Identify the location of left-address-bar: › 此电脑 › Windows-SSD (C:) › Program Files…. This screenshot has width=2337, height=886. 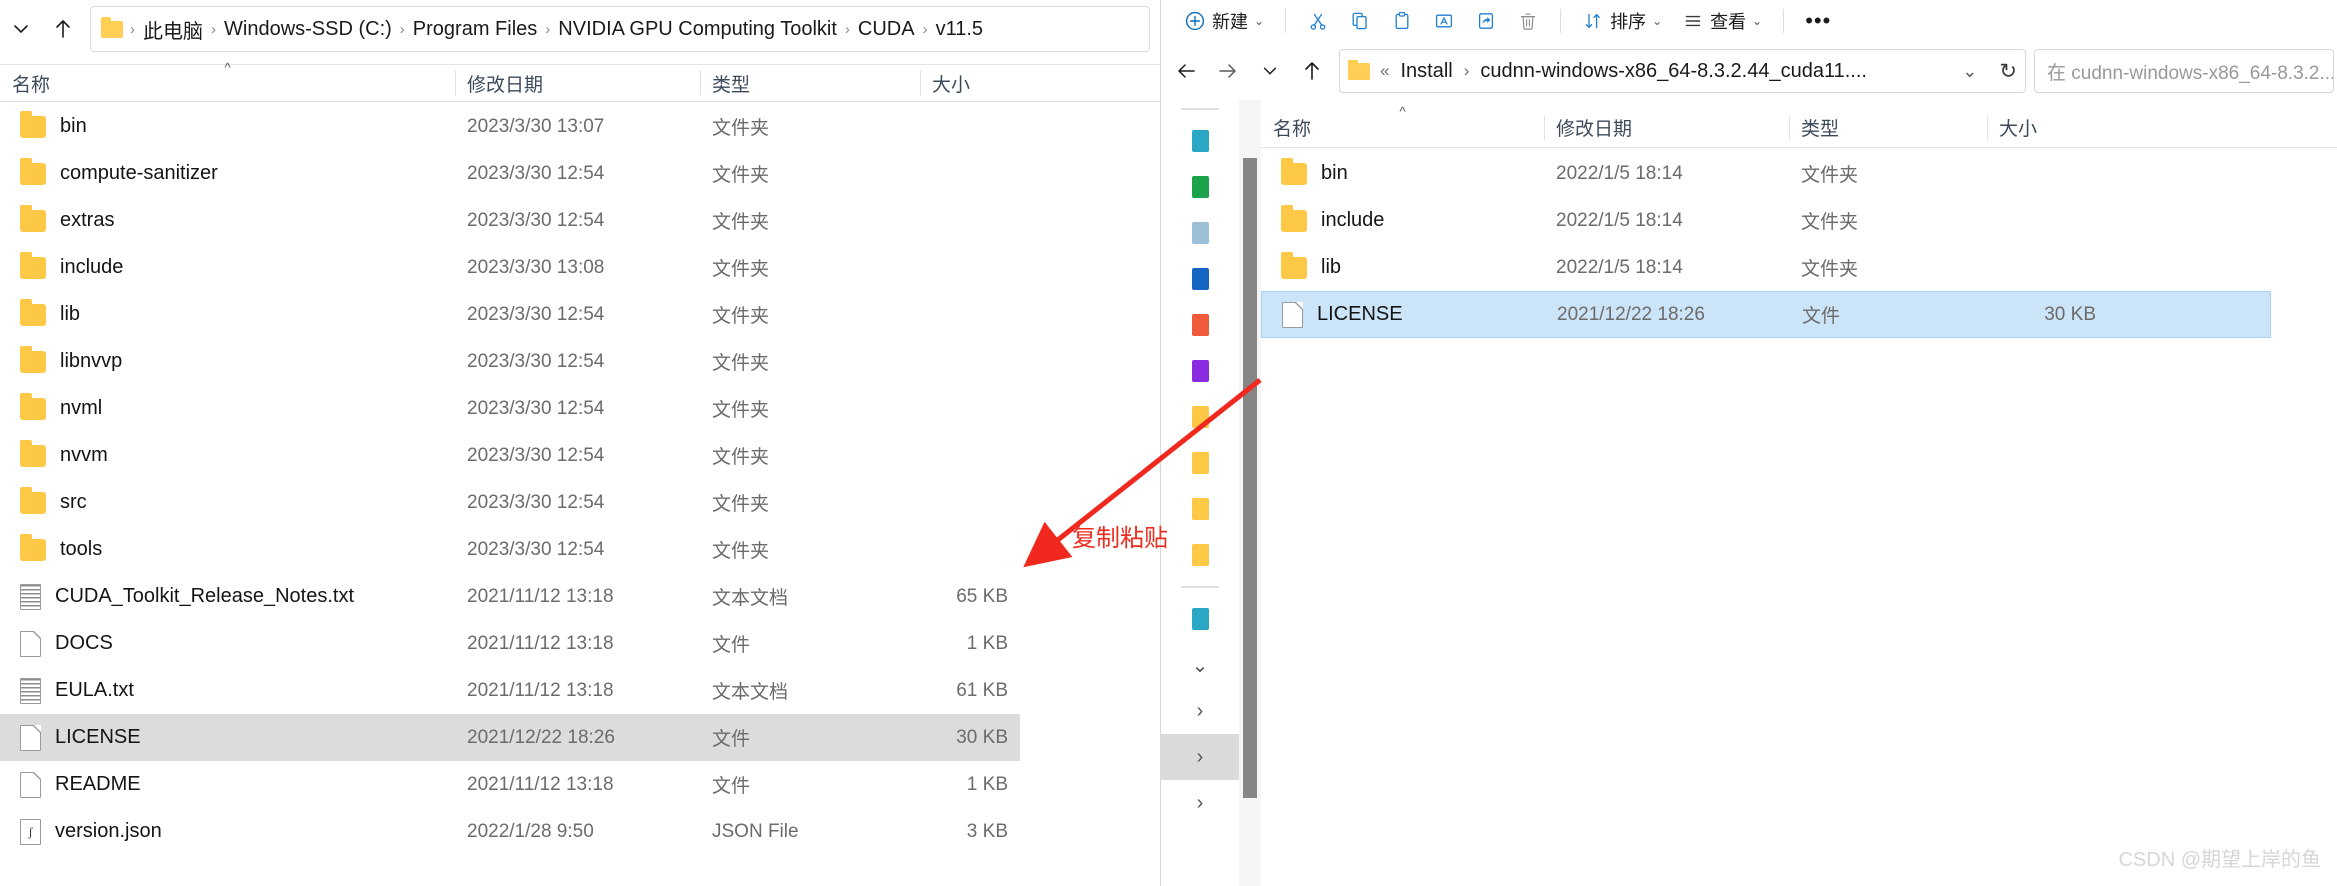
(620, 29).